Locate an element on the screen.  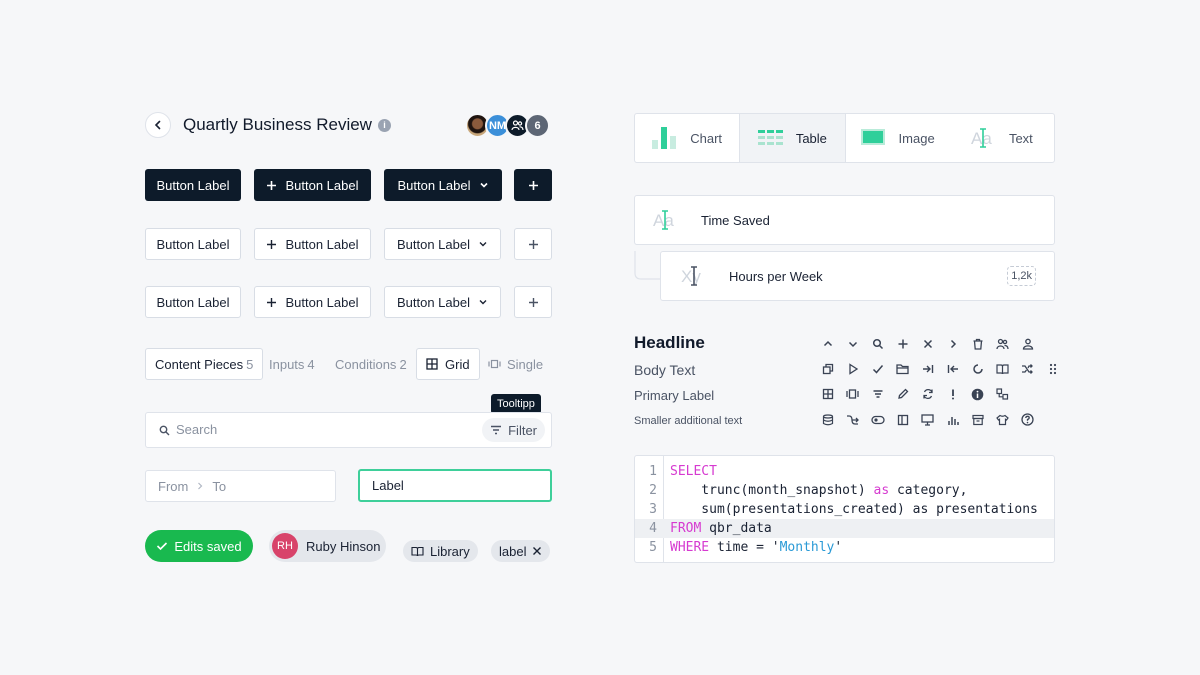
carousel-icon is located at coordinates (852, 394).